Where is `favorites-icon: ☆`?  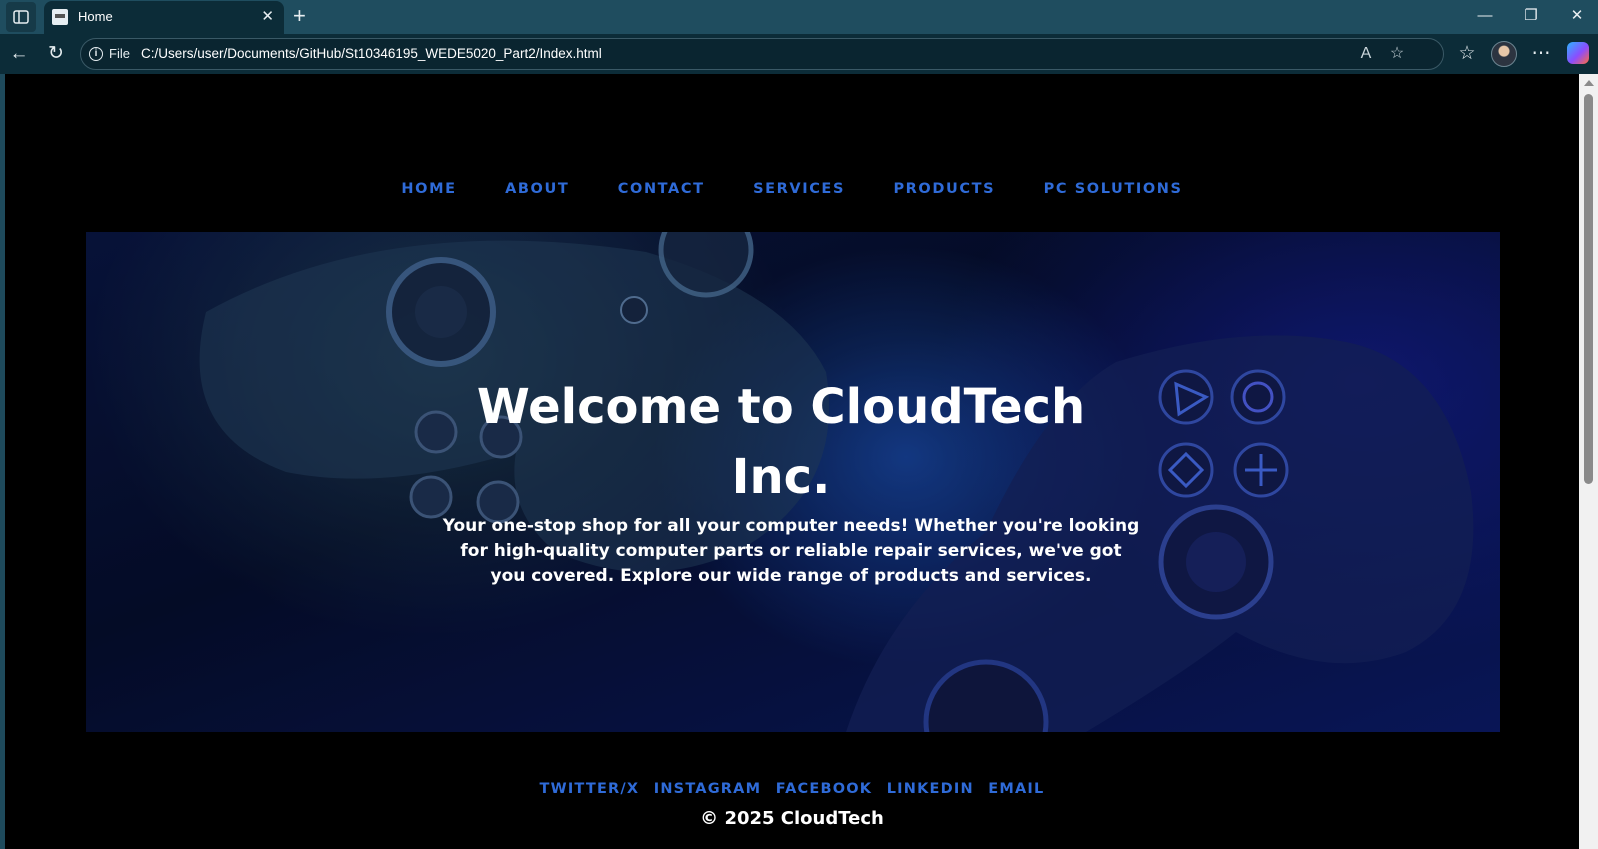 favorites-icon: ☆ is located at coordinates (1467, 54).